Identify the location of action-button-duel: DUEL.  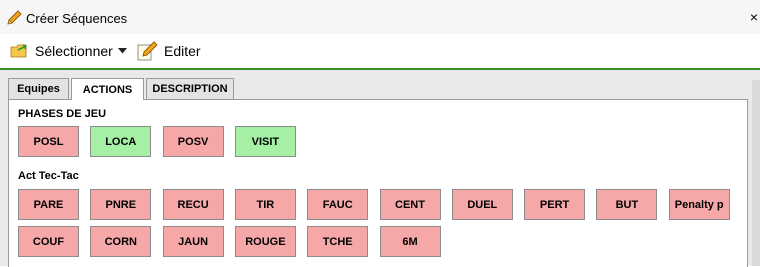
(482, 204).